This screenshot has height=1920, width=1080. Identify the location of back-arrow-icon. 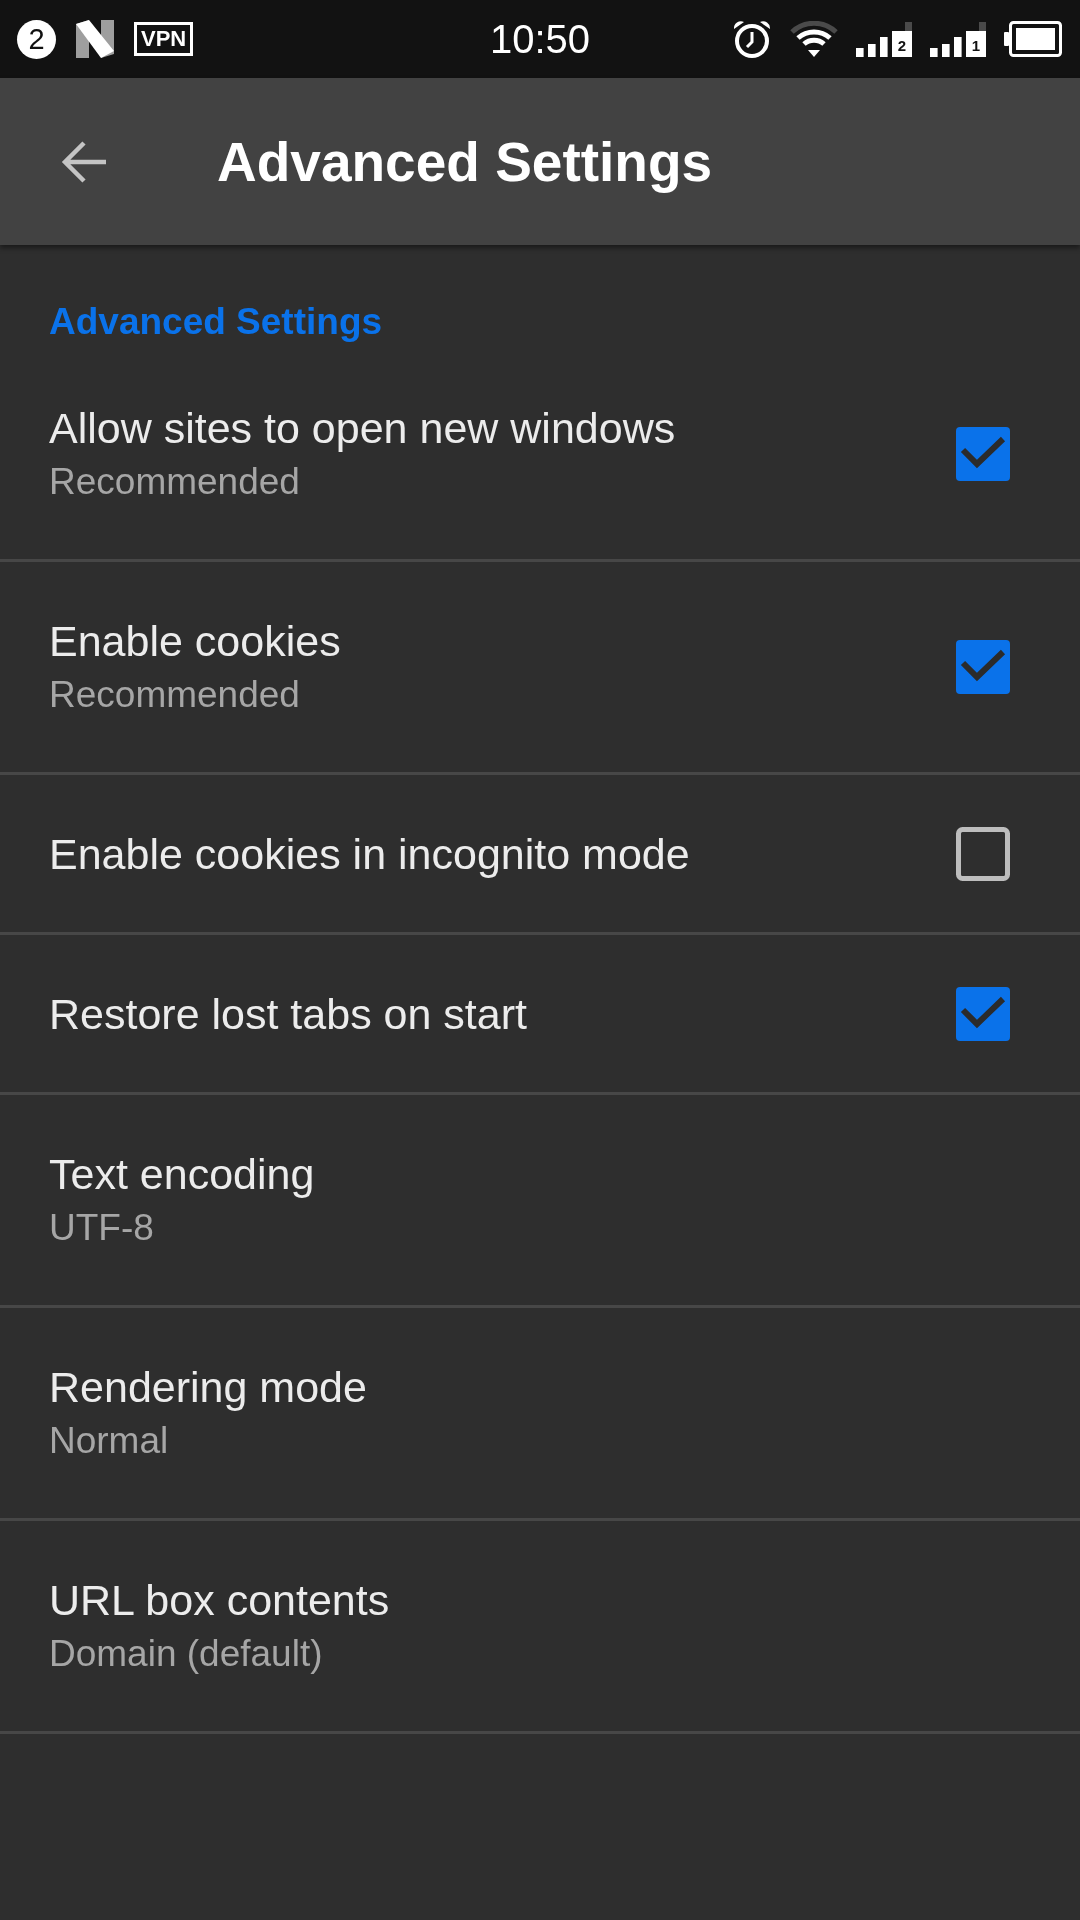
(84, 161).